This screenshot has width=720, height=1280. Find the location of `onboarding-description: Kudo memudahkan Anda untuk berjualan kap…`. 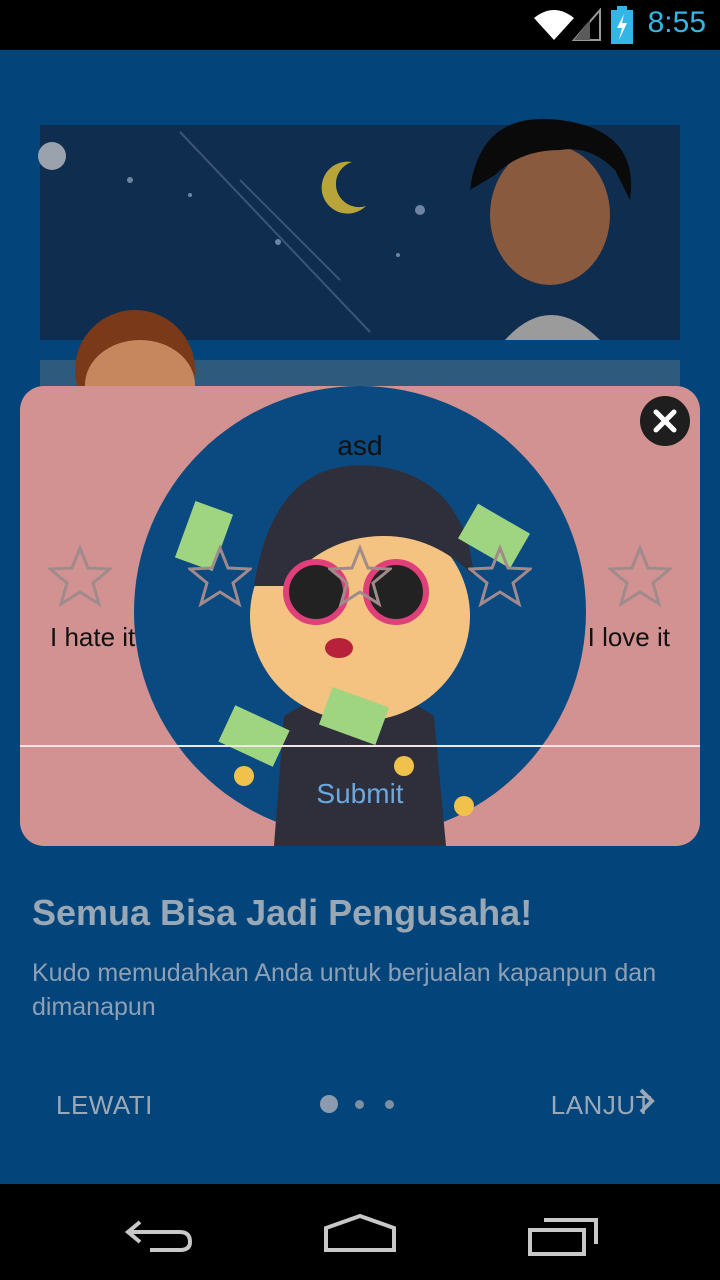

onboarding-description: Kudo memudahkan Anda untuk berjualan kap… is located at coordinates (344, 990).